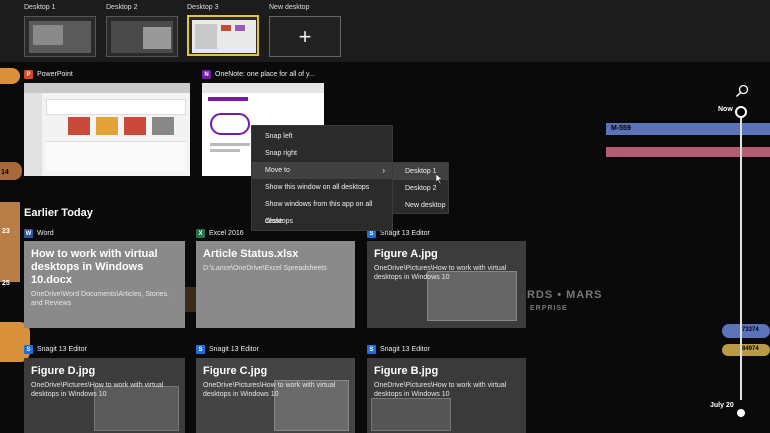  What do you see at coordinates (203, 7) in the screenshot?
I see `desktop-3-label: Desktop 3` at bounding box center [203, 7].